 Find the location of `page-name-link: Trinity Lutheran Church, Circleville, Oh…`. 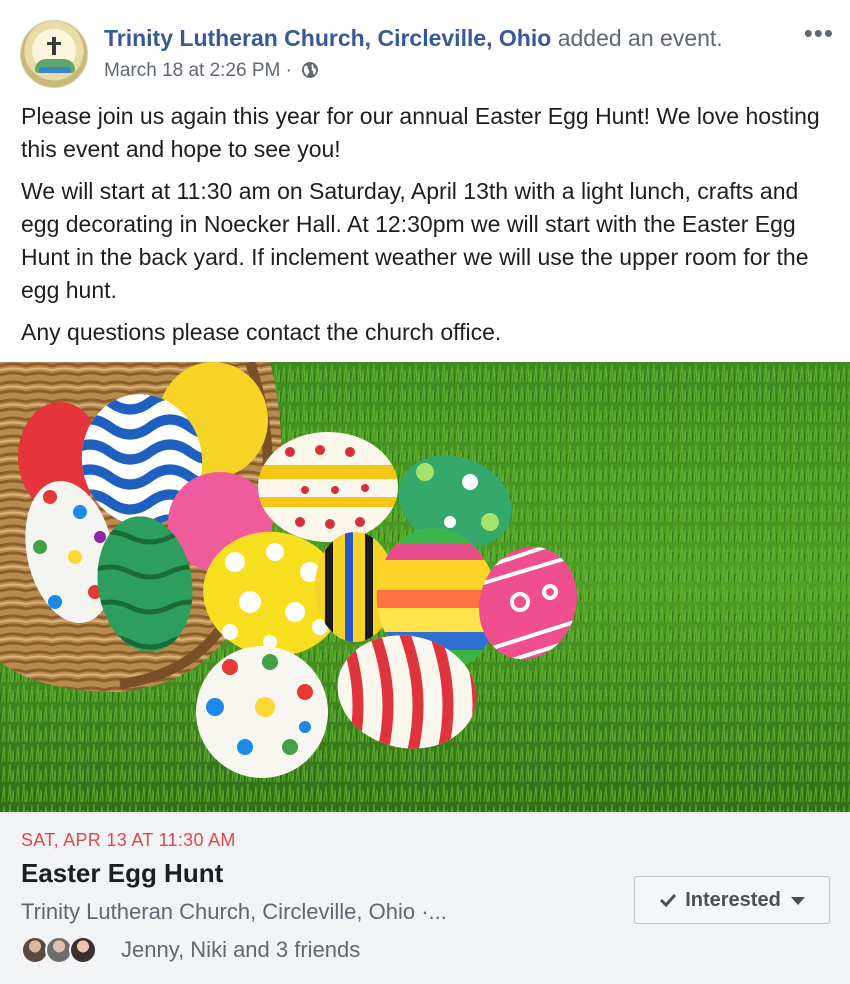

page-name-link: Trinity Lutheran Church, Circleville, Oh… is located at coordinates (327, 38).